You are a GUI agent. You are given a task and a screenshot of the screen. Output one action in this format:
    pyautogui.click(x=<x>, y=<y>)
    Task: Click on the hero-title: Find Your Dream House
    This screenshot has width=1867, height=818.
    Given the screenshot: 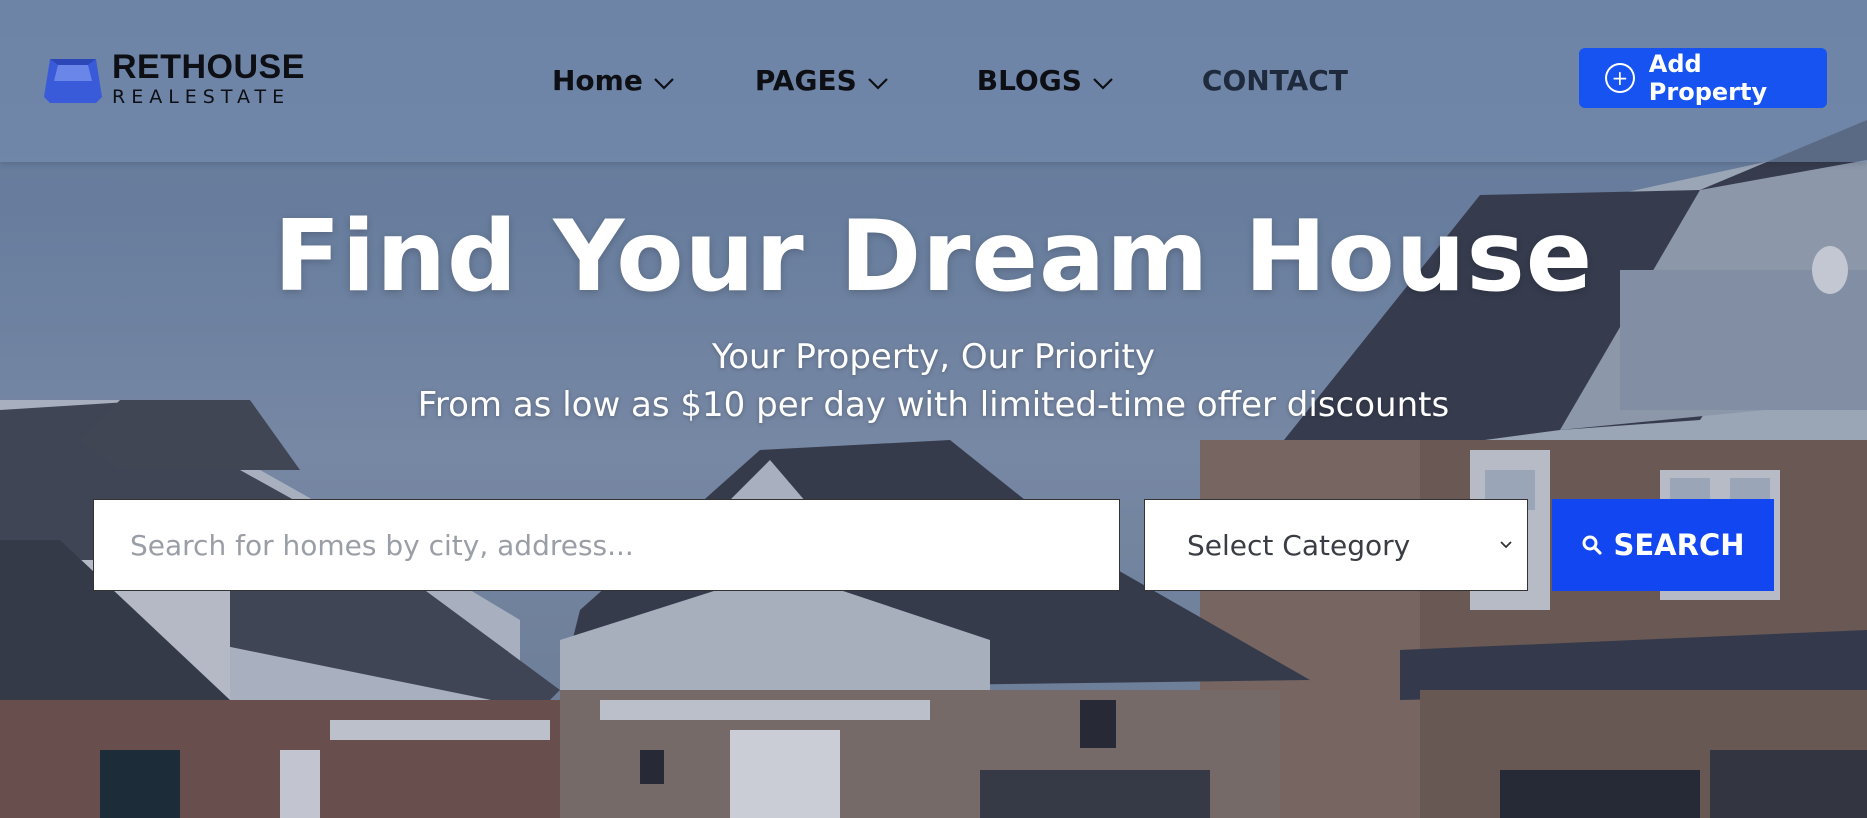 What is the action you would take?
    pyautogui.click(x=933, y=257)
    